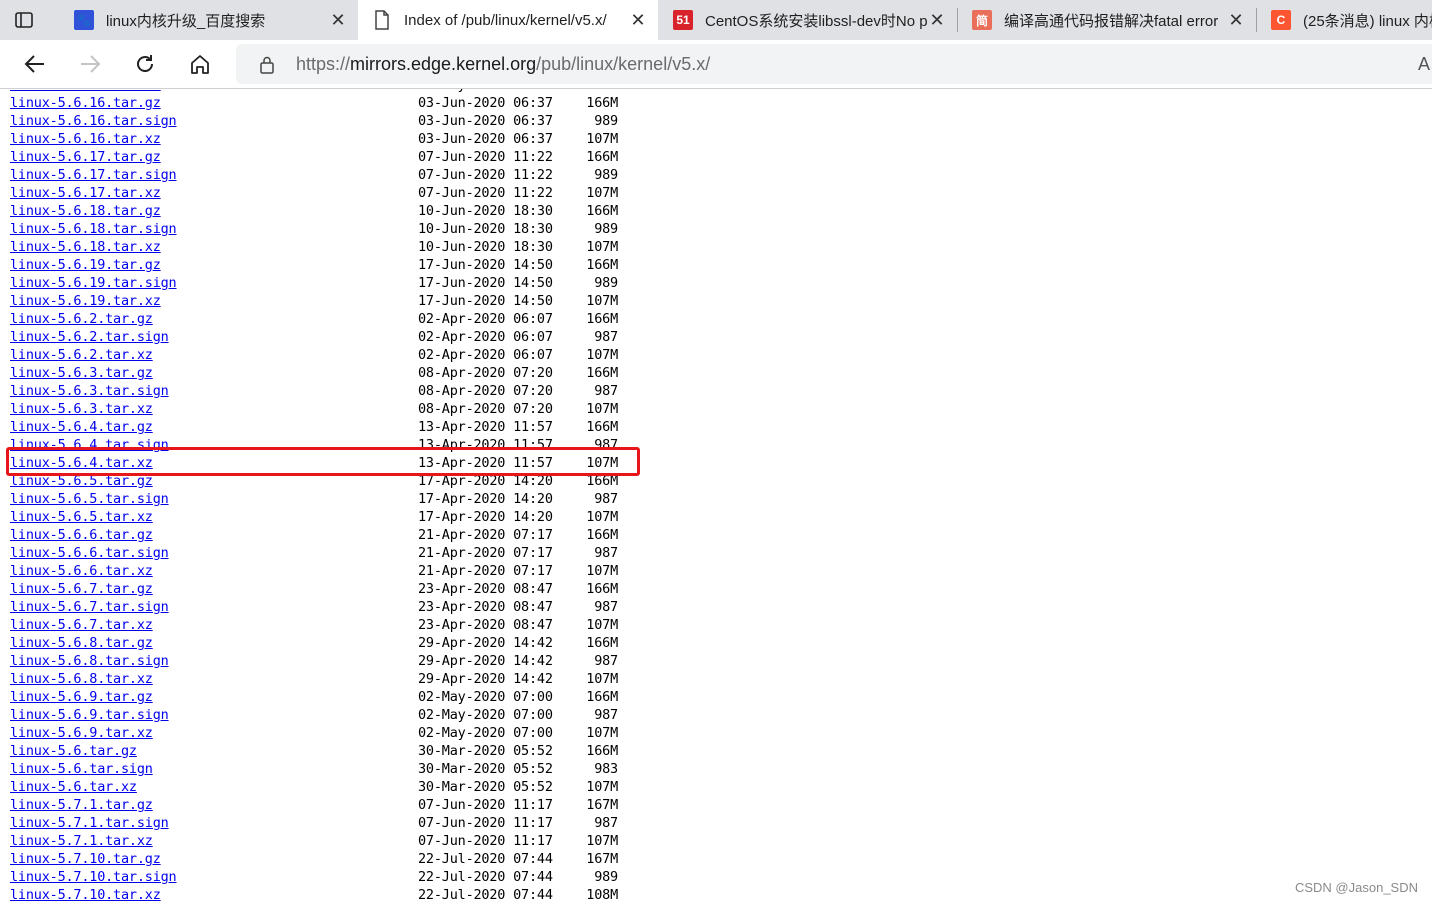 This screenshot has height=903, width=1432. What do you see at coordinates (323, 461) in the screenshot?
I see `highlight-box` at bounding box center [323, 461].